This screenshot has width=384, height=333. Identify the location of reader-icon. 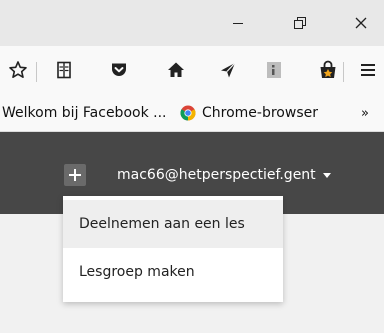
(274, 70).